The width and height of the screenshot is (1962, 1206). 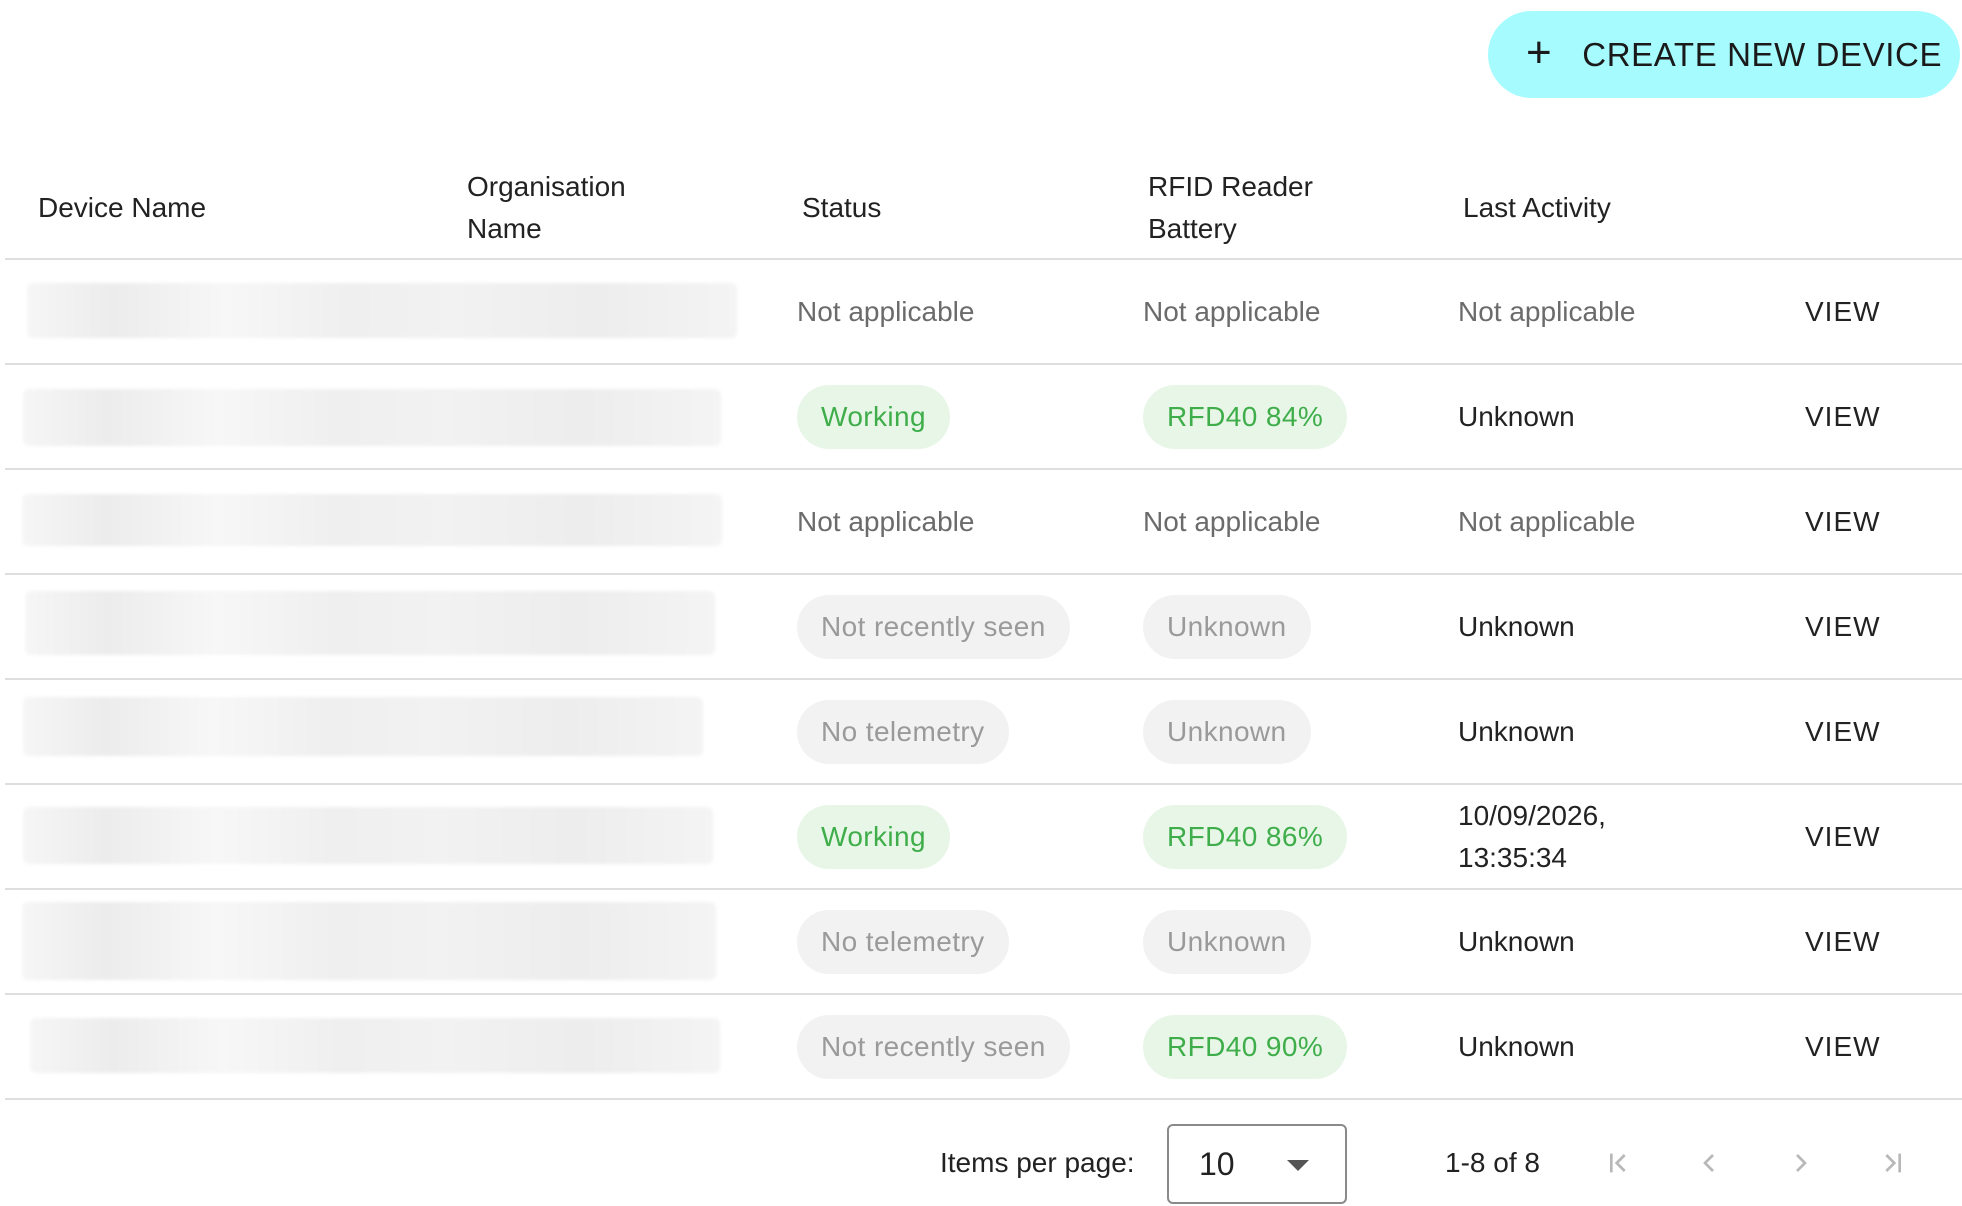 I want to click on rfid-battery-cell: RFD40 86%, so click(x=1245, y=836).